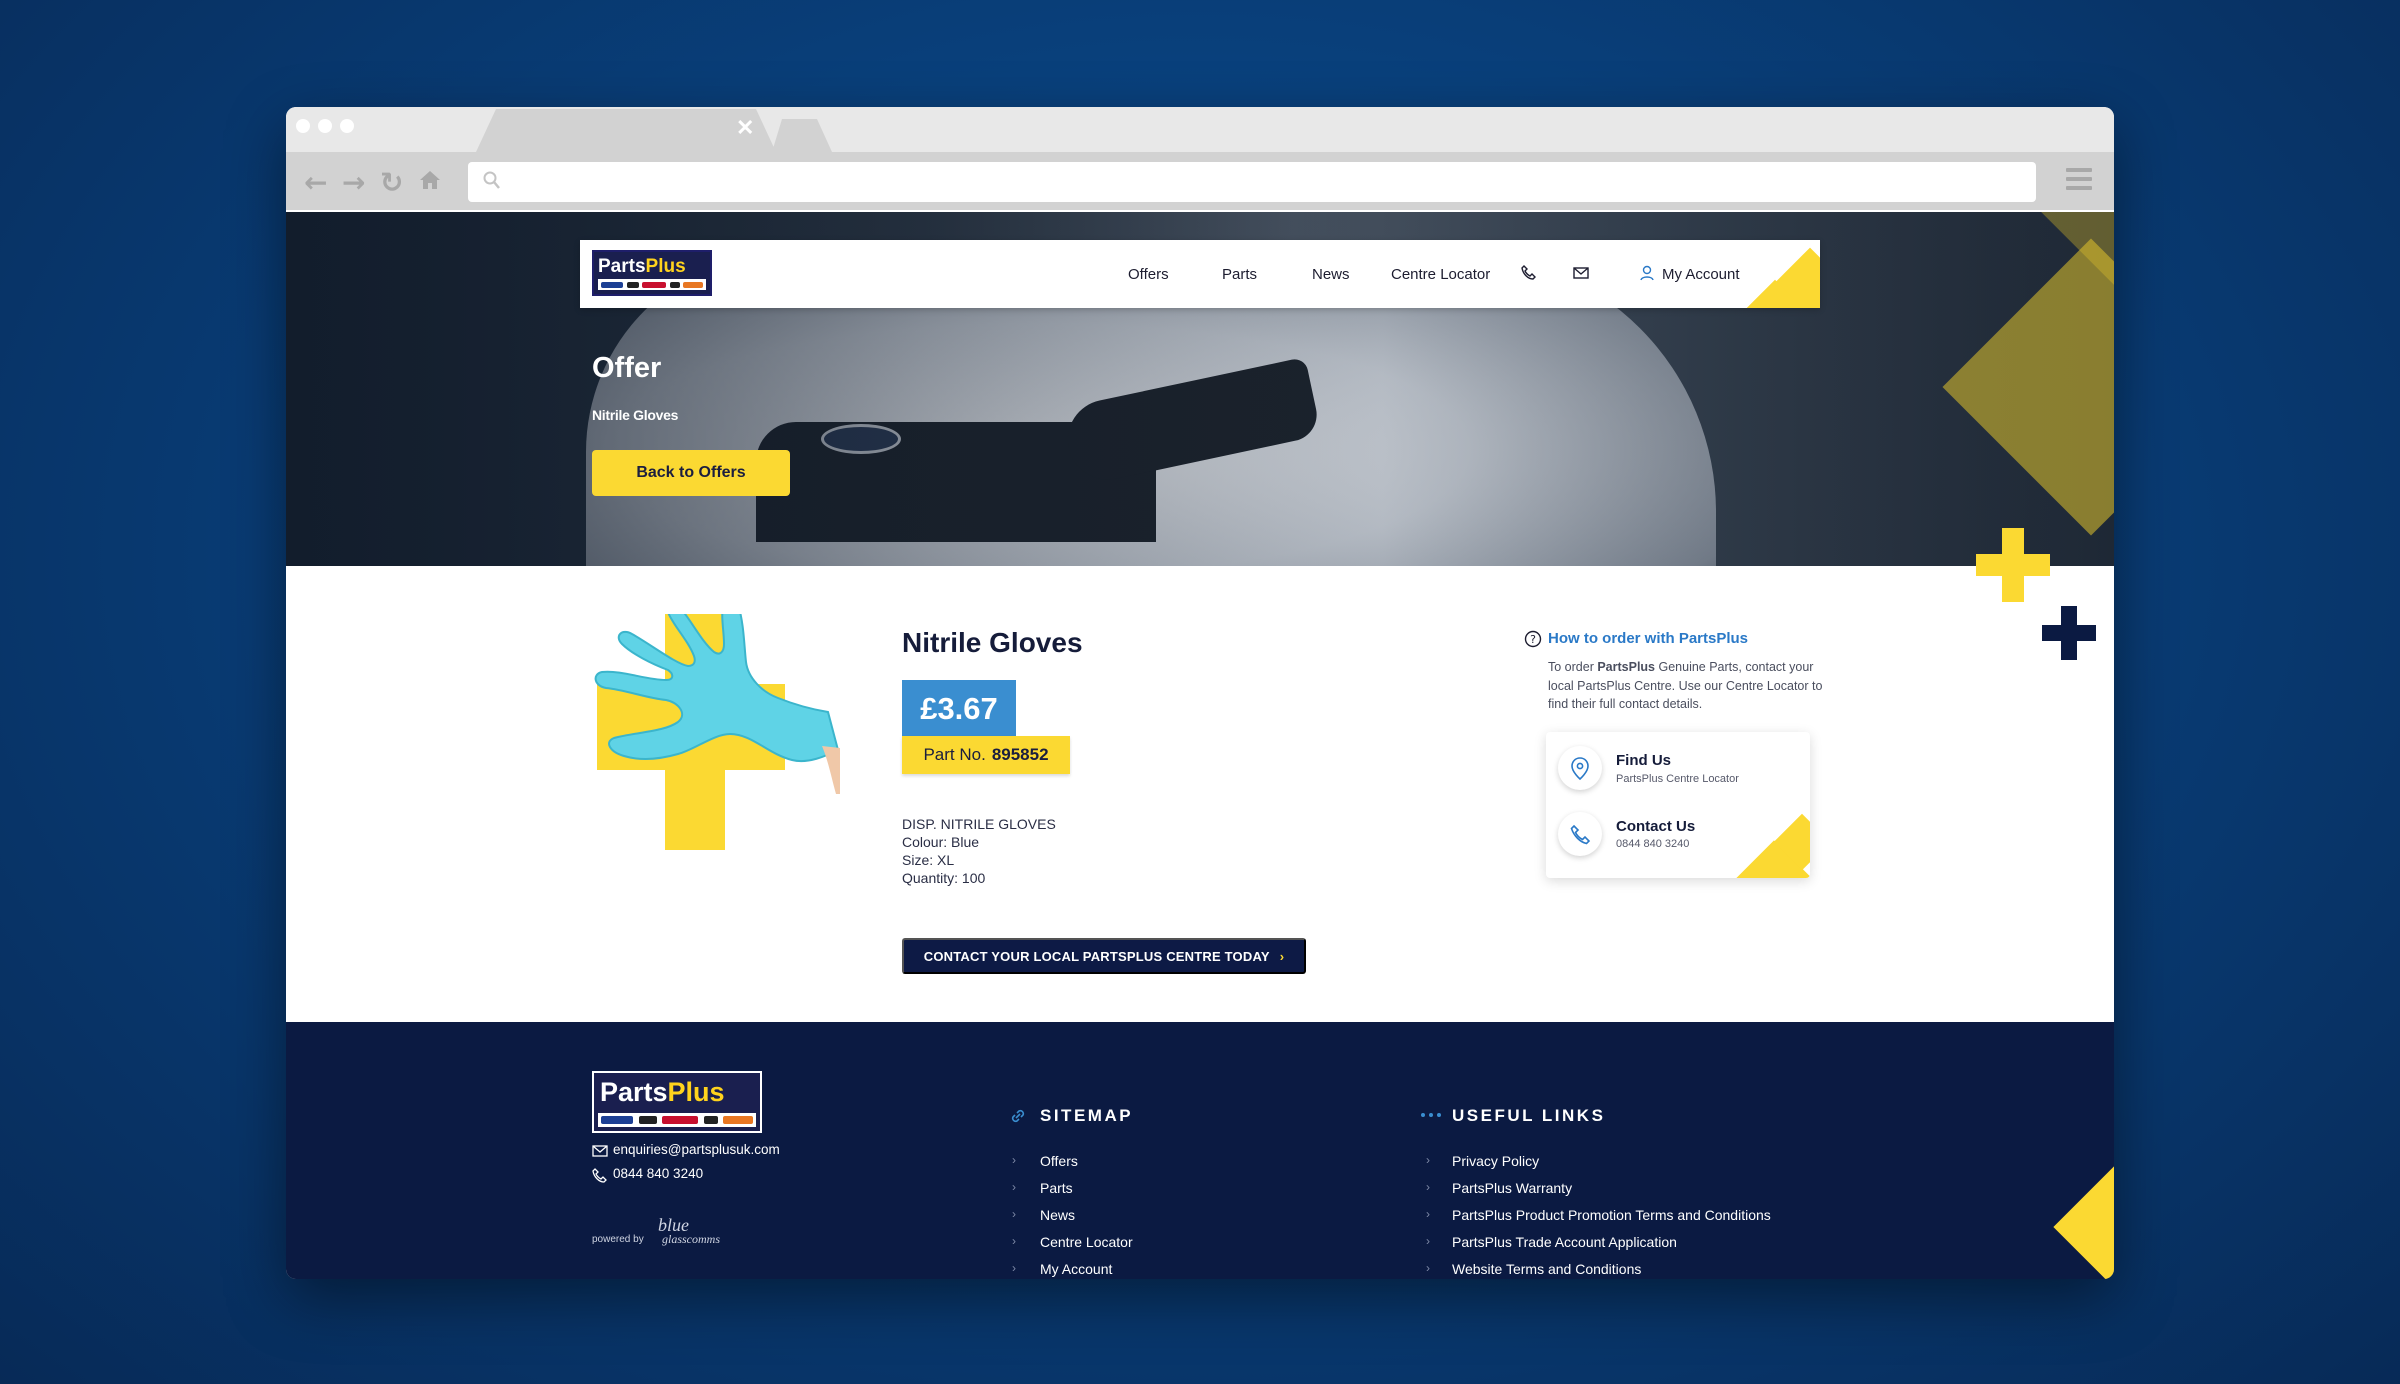 Image resolution: width=2400 pixels, height=1384 pixels. What do you see at coordinates (928, 860) in the screenshot?
I see `description-line: Size: XL` at bounding box center [928, 860].